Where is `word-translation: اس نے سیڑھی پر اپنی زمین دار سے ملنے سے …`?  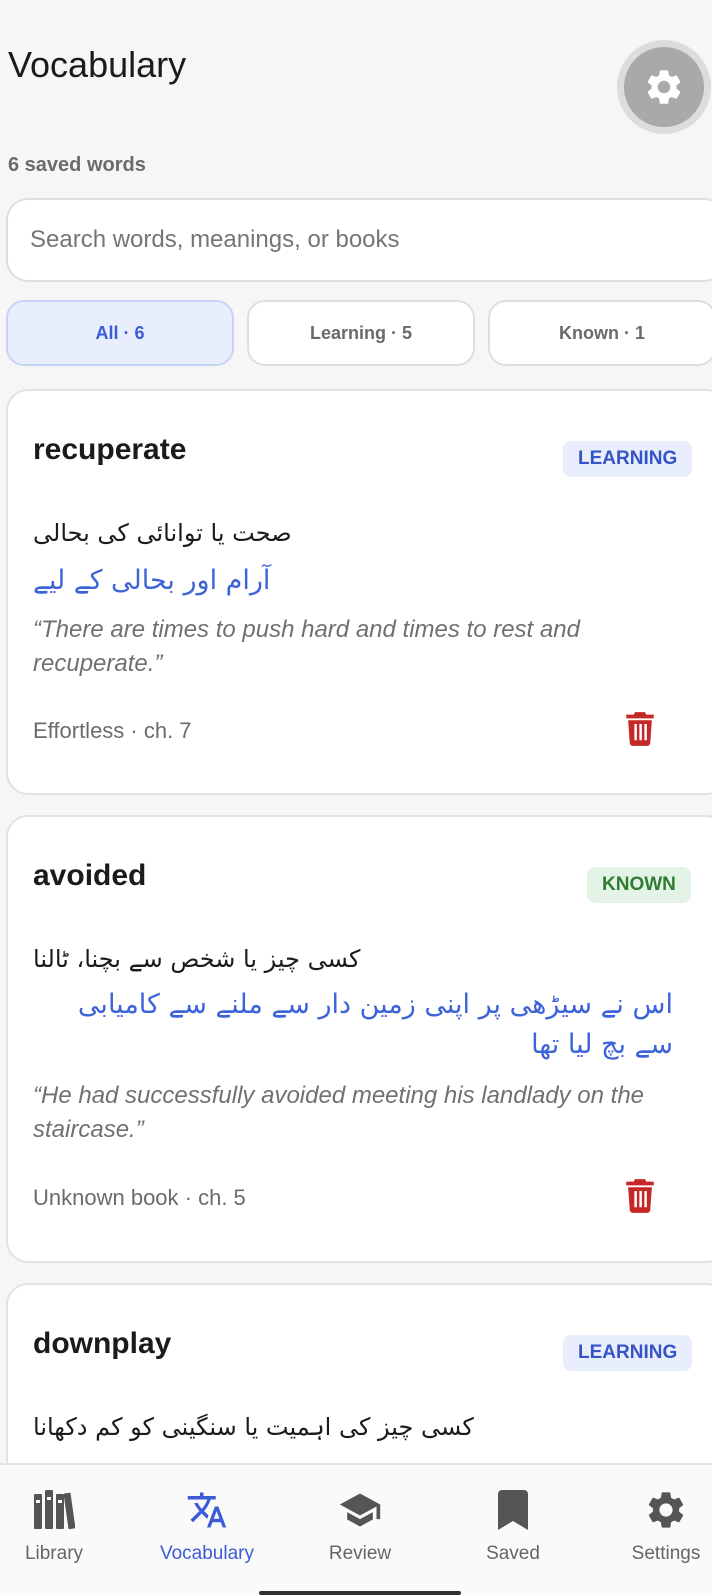 word-translation: اس نے سیڑھی پر اپنی زمین دار سے ملنے سے … is located at coordinates (375, 1024).